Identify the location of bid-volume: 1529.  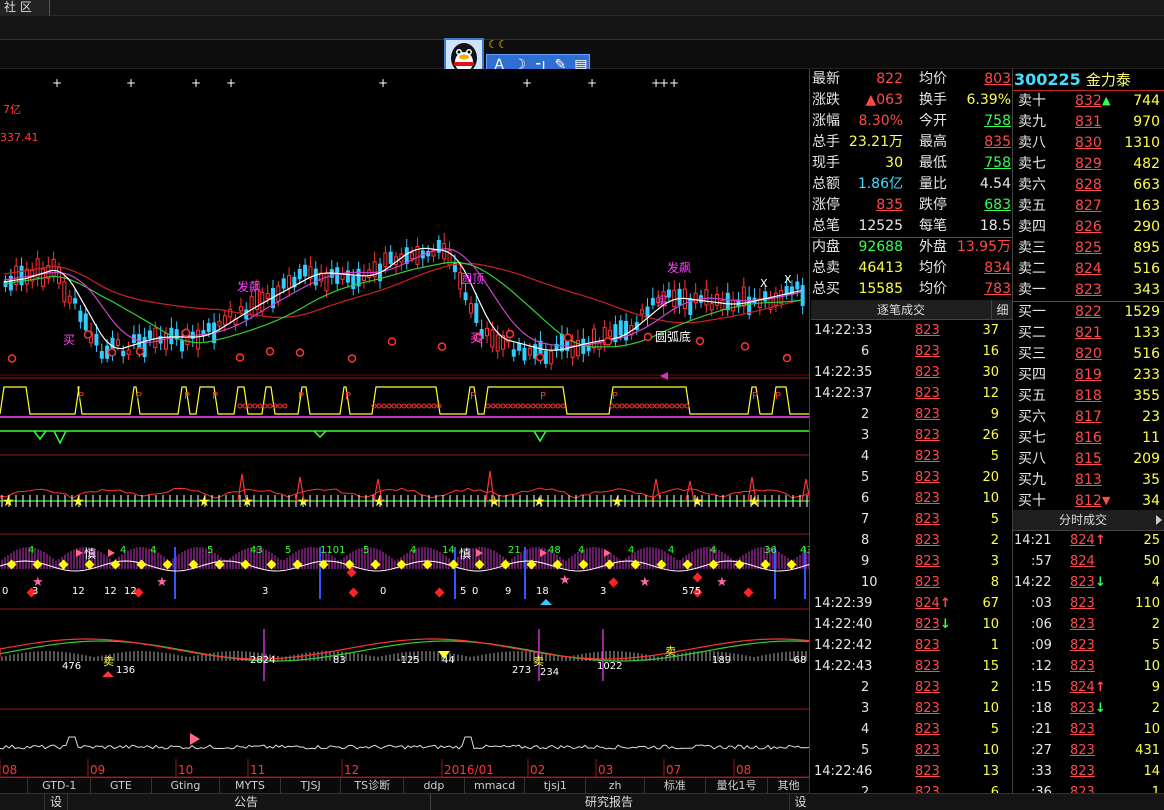
(1142, 312).